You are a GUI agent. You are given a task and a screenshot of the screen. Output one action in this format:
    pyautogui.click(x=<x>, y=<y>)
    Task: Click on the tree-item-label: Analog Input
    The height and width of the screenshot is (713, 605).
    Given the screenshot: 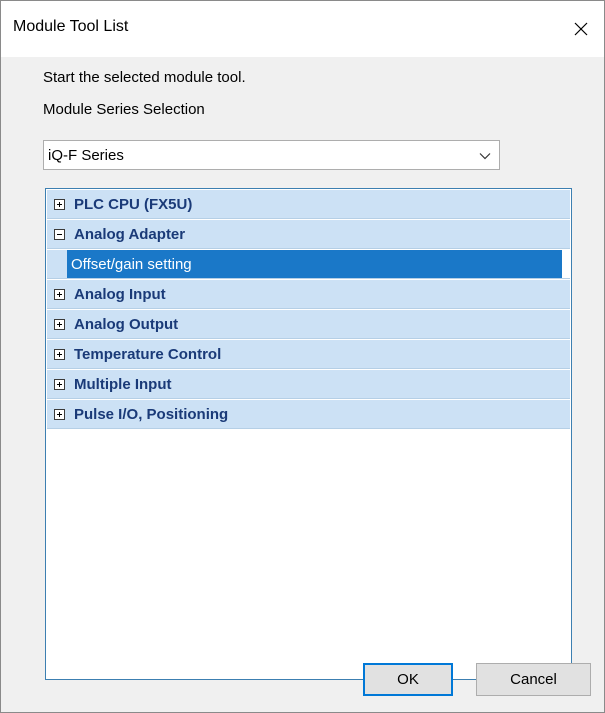 What is the action you would take?
    pyautogui.click(x=120, y=294)
    